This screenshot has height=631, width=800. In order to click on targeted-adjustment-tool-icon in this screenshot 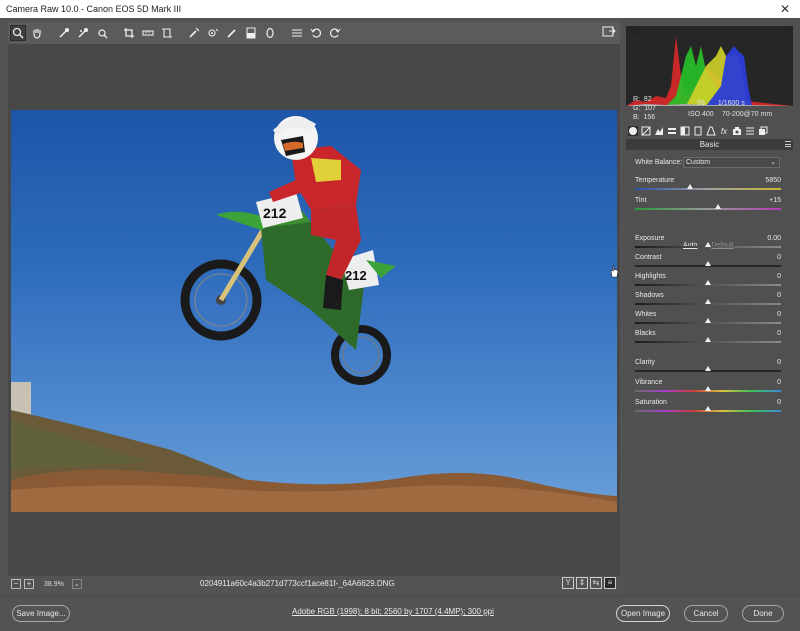, I will do `click(102, 33)`.